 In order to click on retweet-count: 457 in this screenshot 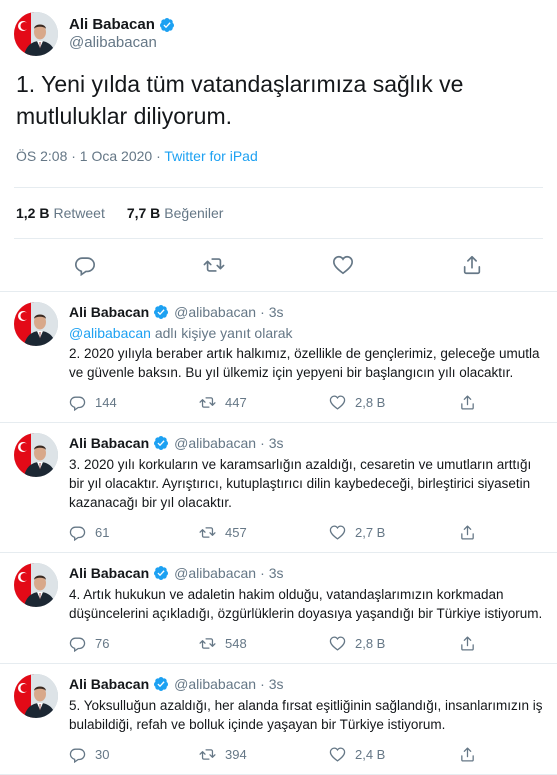, I will do `click(236, 532)`.